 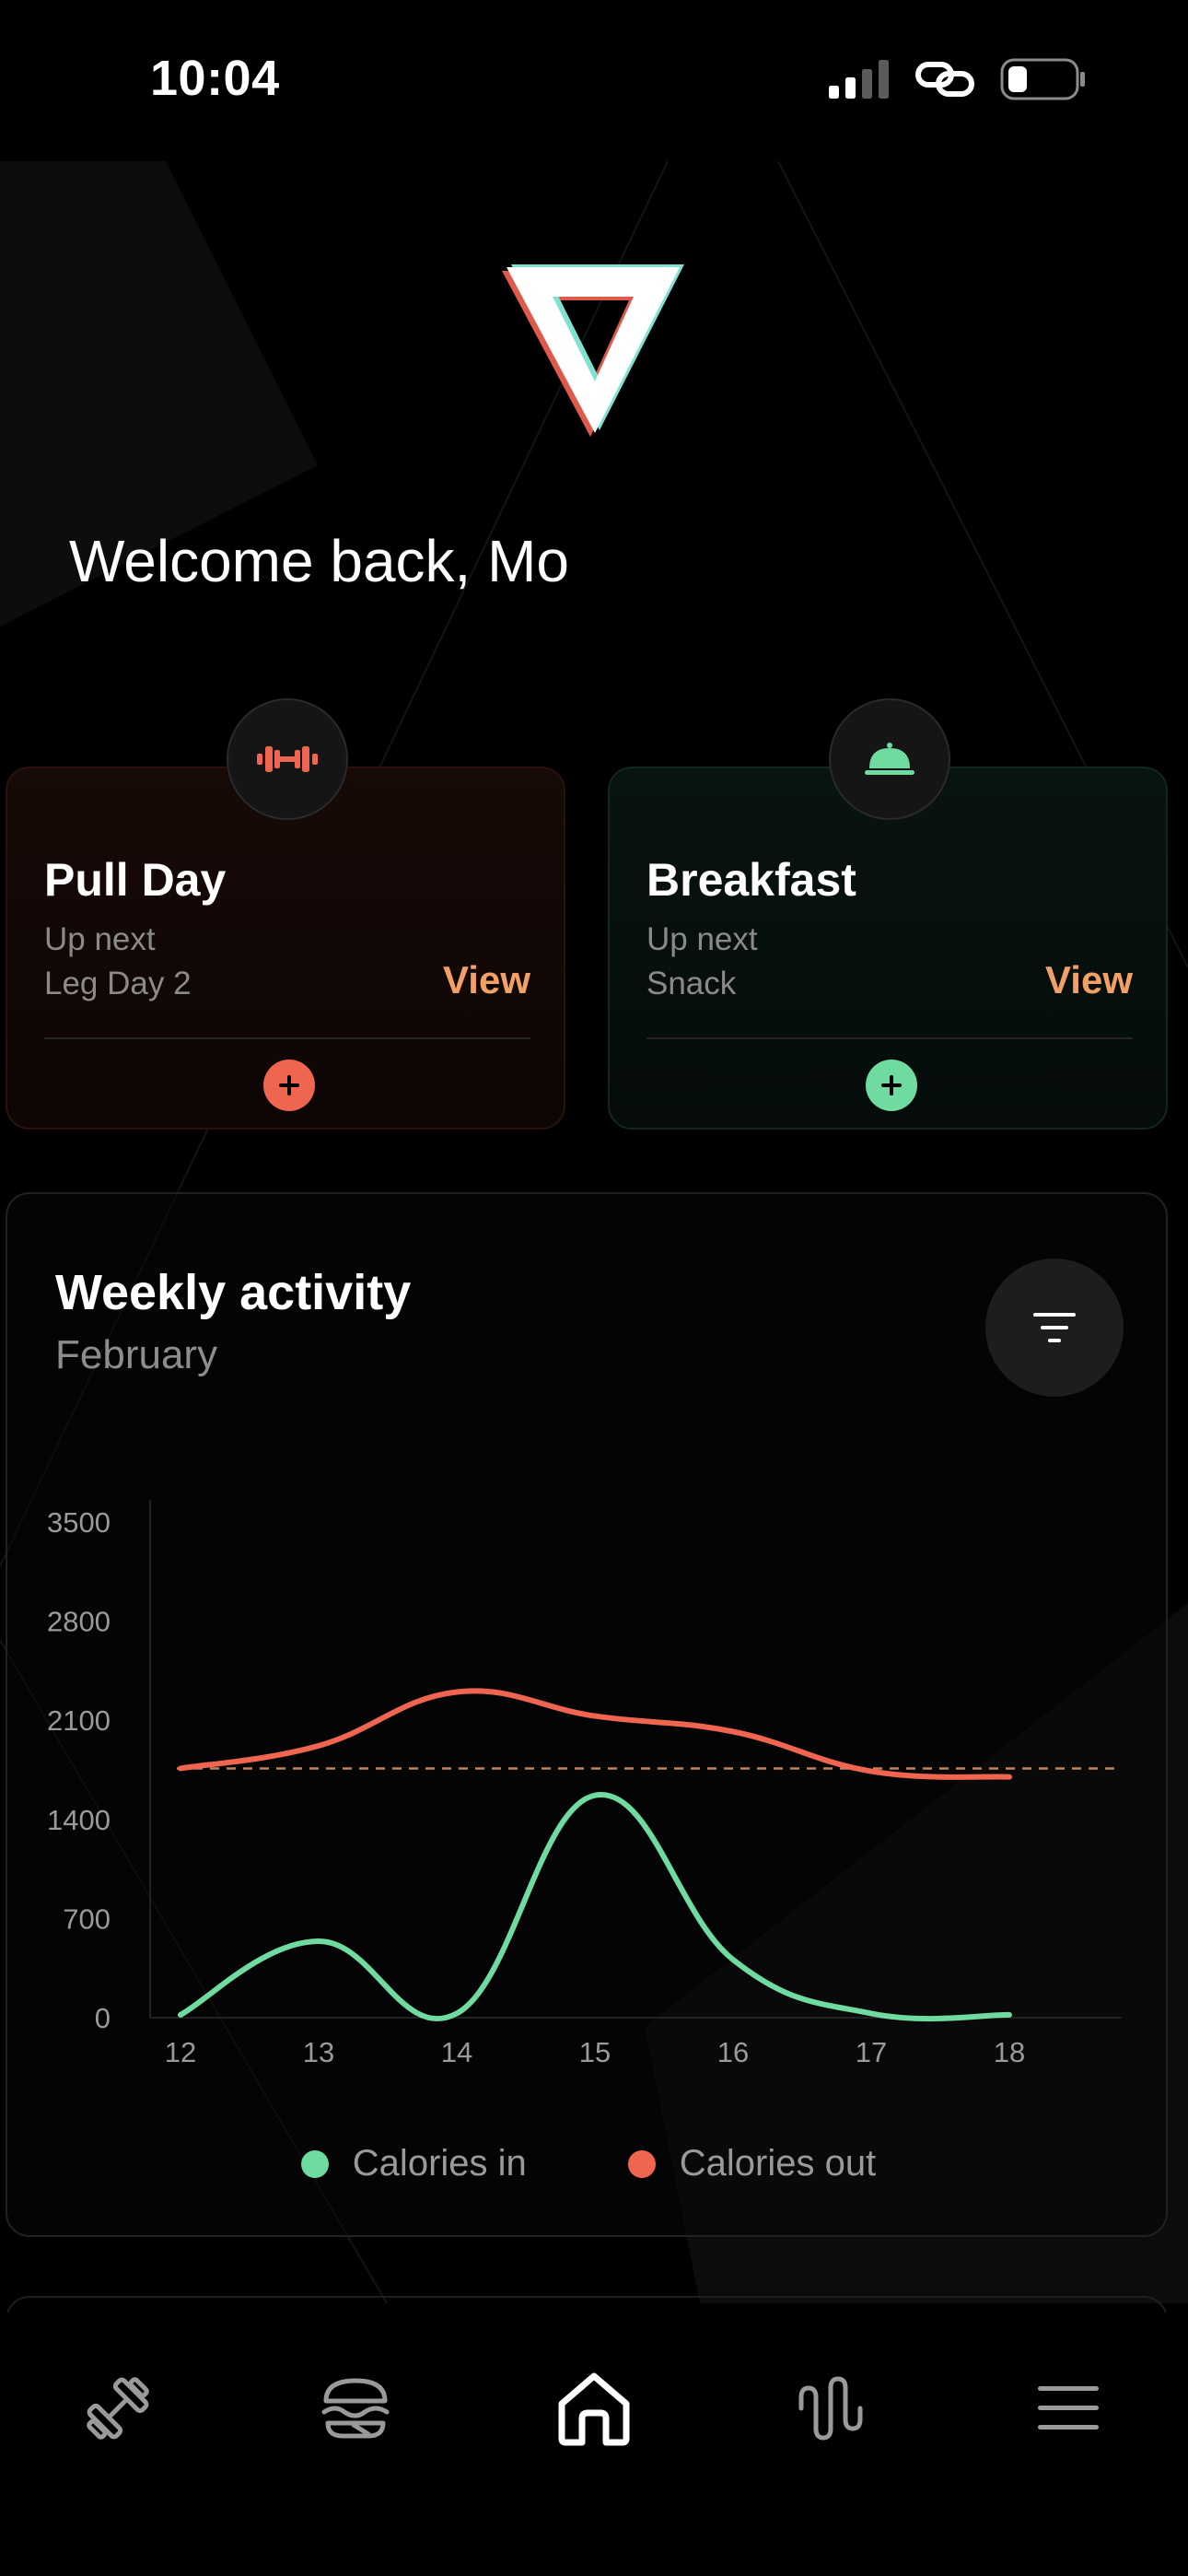 I want to click on filter-icon, so click(x=1054, y=1327).